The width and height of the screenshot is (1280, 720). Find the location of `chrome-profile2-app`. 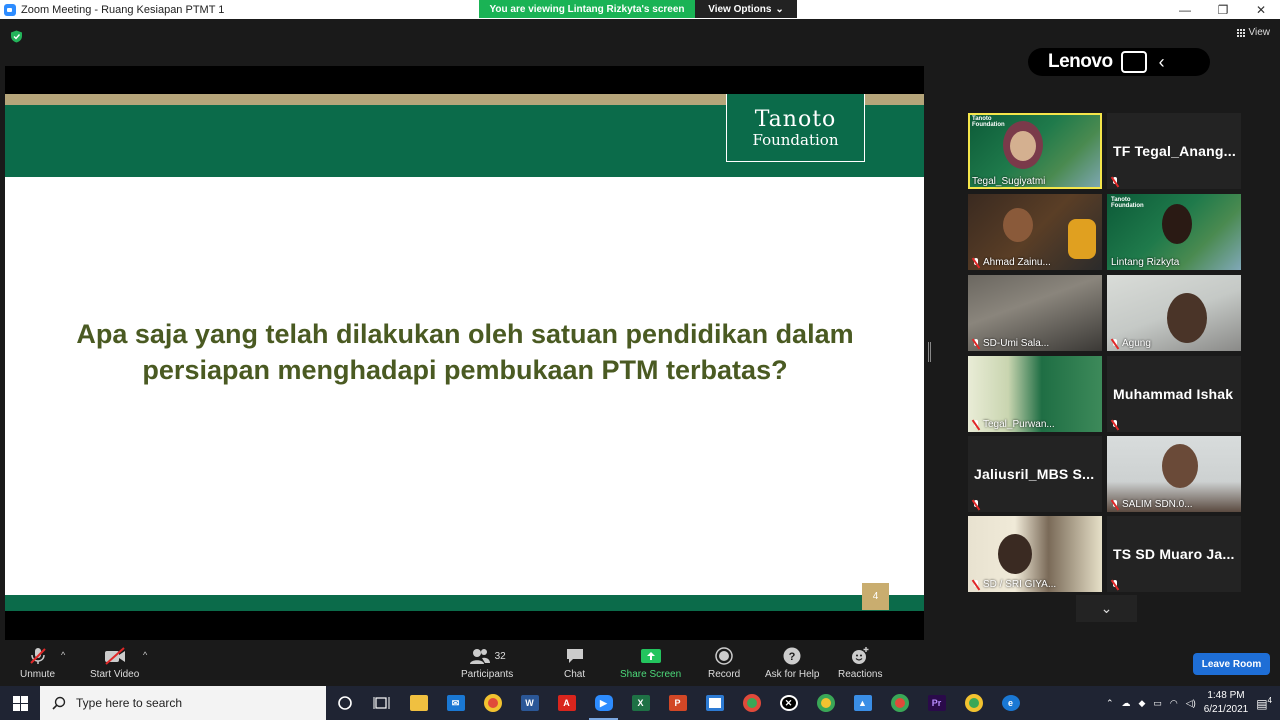

chrome-profile2-app is located at coordinates (825, 703).